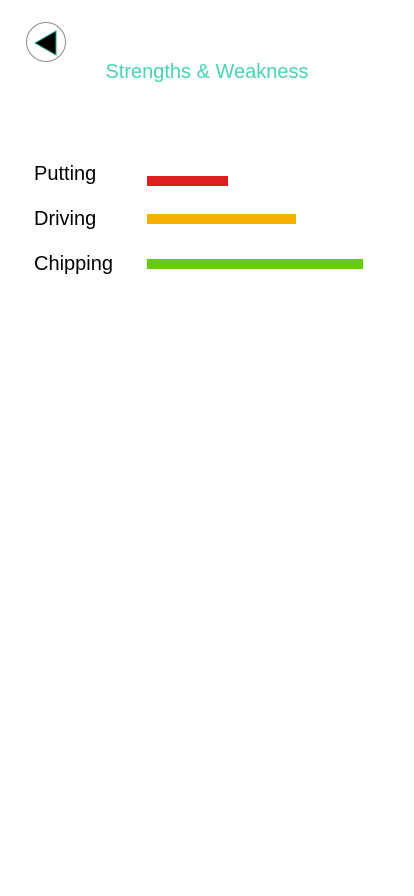 The image size is (414, 896). Describe the element at coordinates (65, 219) in the screenshot. I see `skill-label: Driving` at that location.